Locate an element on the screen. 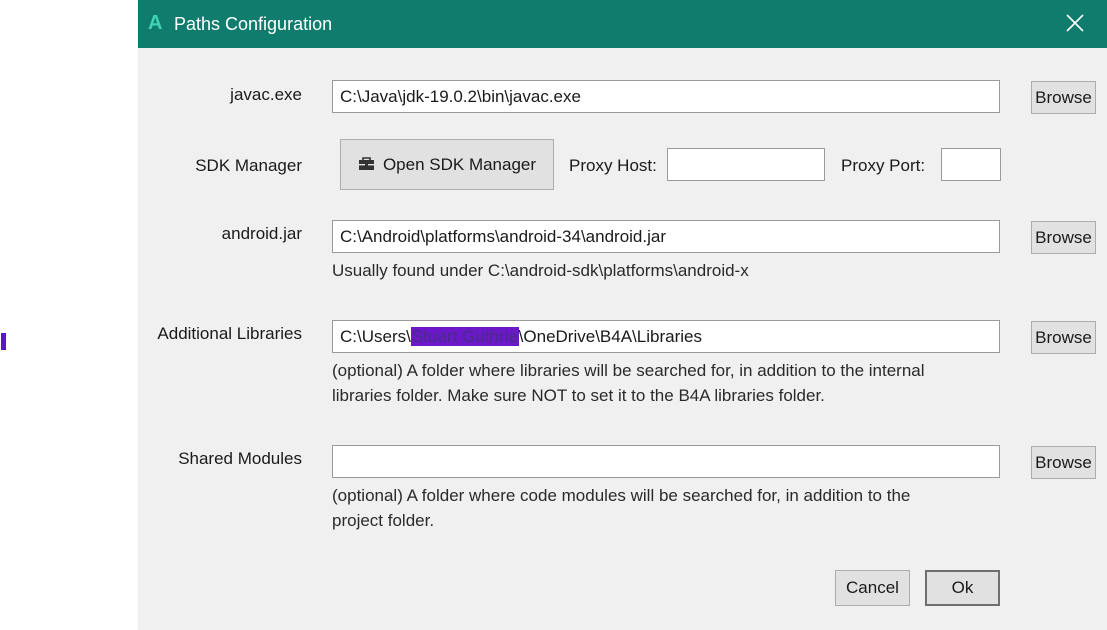 The width and height of the screenshot is (1107, 630). sdk-manager-label: SDK Manager is located at coordinates (248, 165).